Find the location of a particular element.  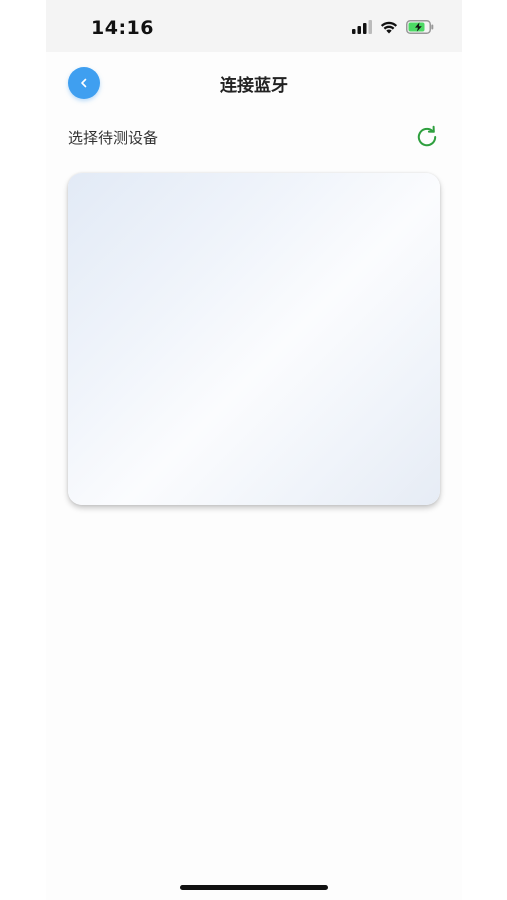

refresh-icon is located at coordinates (427, 139).